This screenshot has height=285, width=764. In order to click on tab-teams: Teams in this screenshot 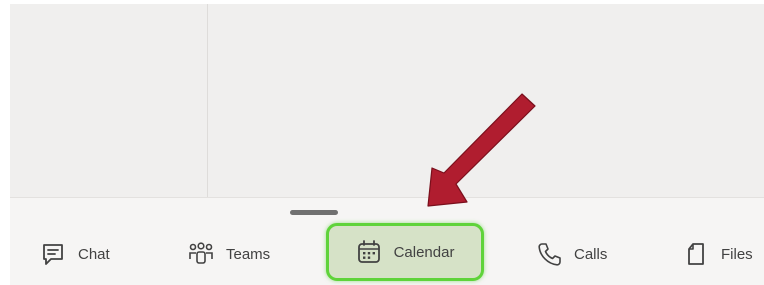, I will do `click(229, 254)`.